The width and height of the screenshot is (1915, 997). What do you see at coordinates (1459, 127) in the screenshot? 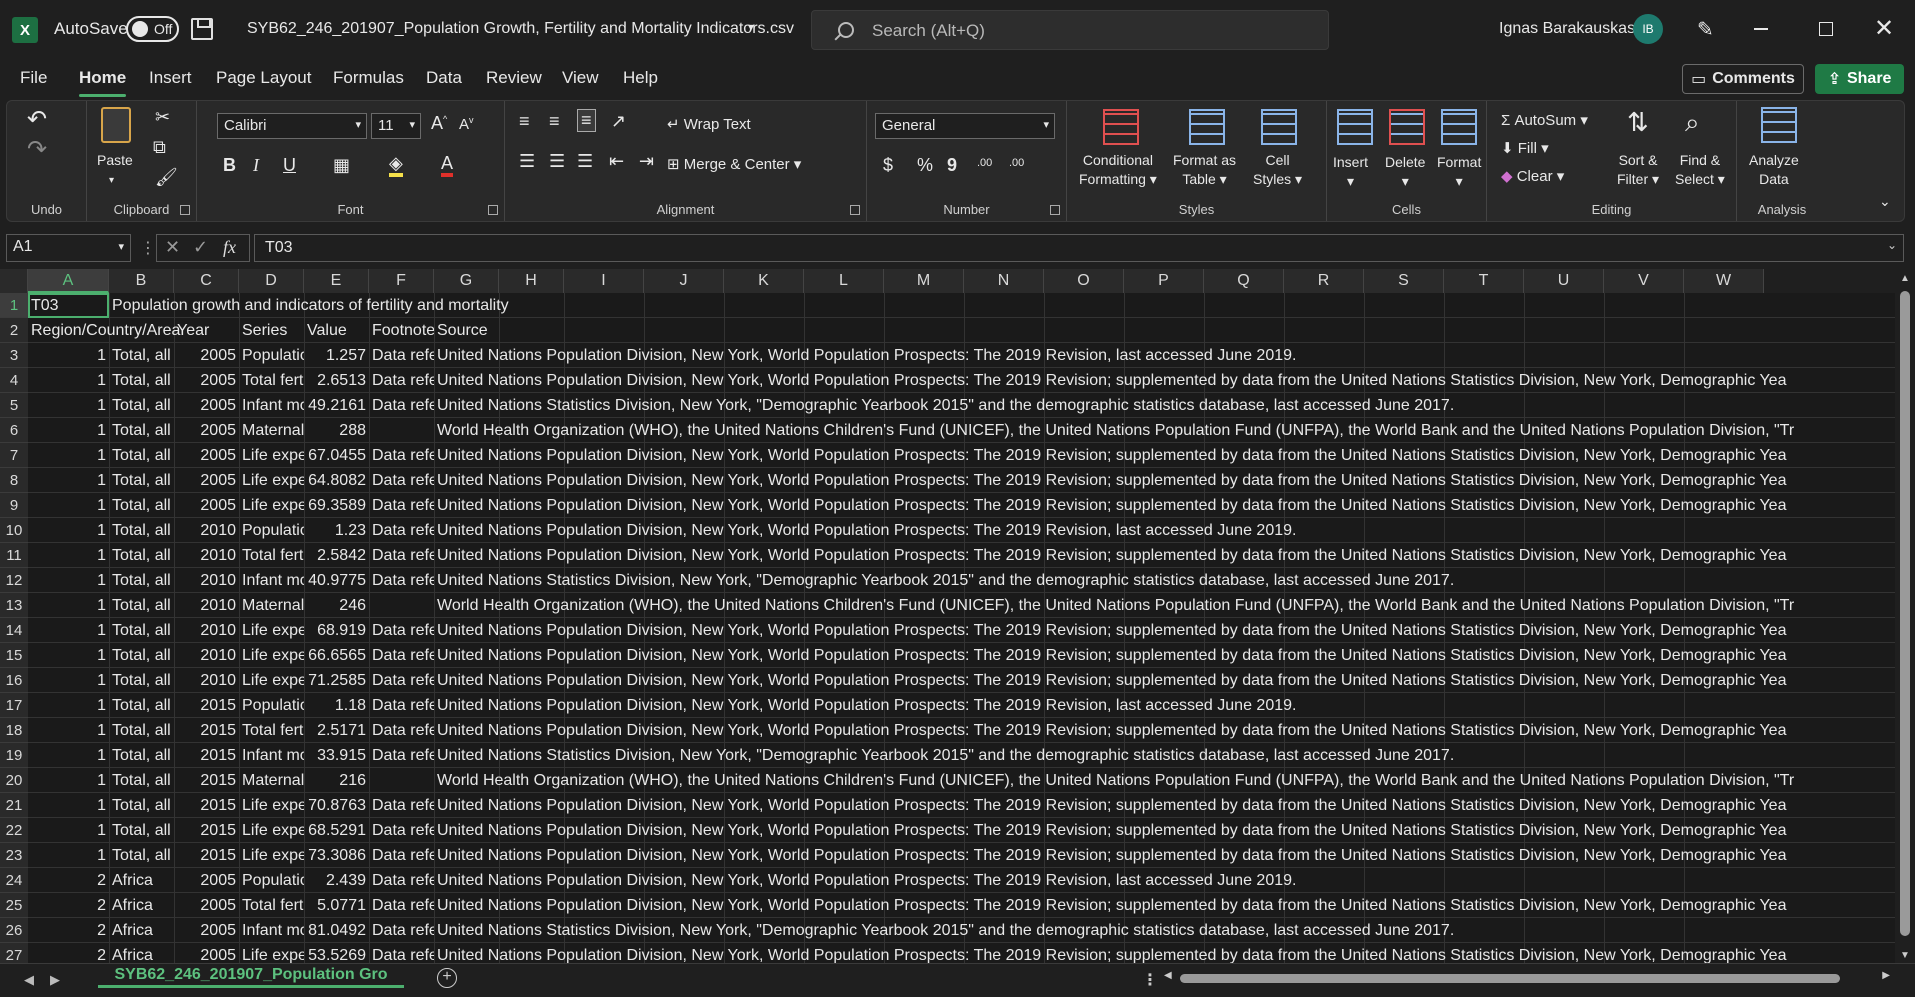
I see `format-cells-icon` at bounding box center [1459, 127].